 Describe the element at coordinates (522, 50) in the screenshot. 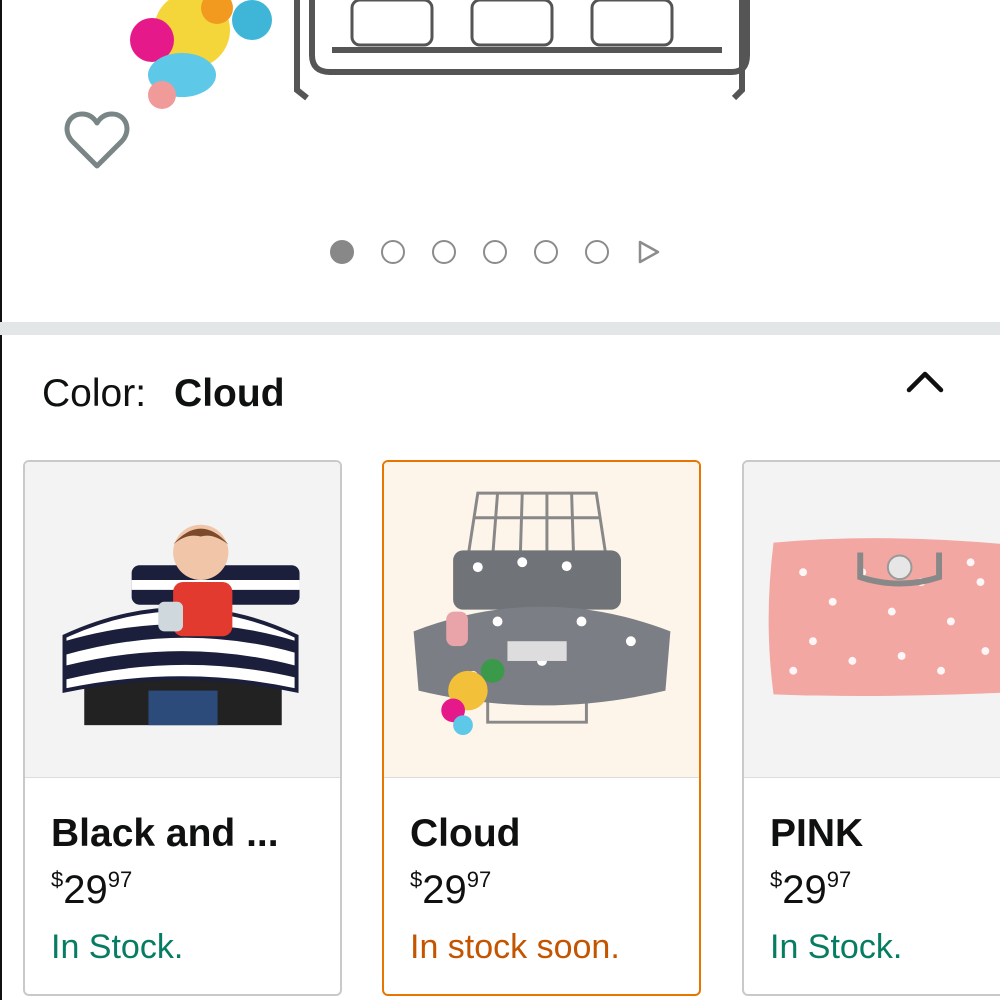

I see `cart-frame-image` at that location.